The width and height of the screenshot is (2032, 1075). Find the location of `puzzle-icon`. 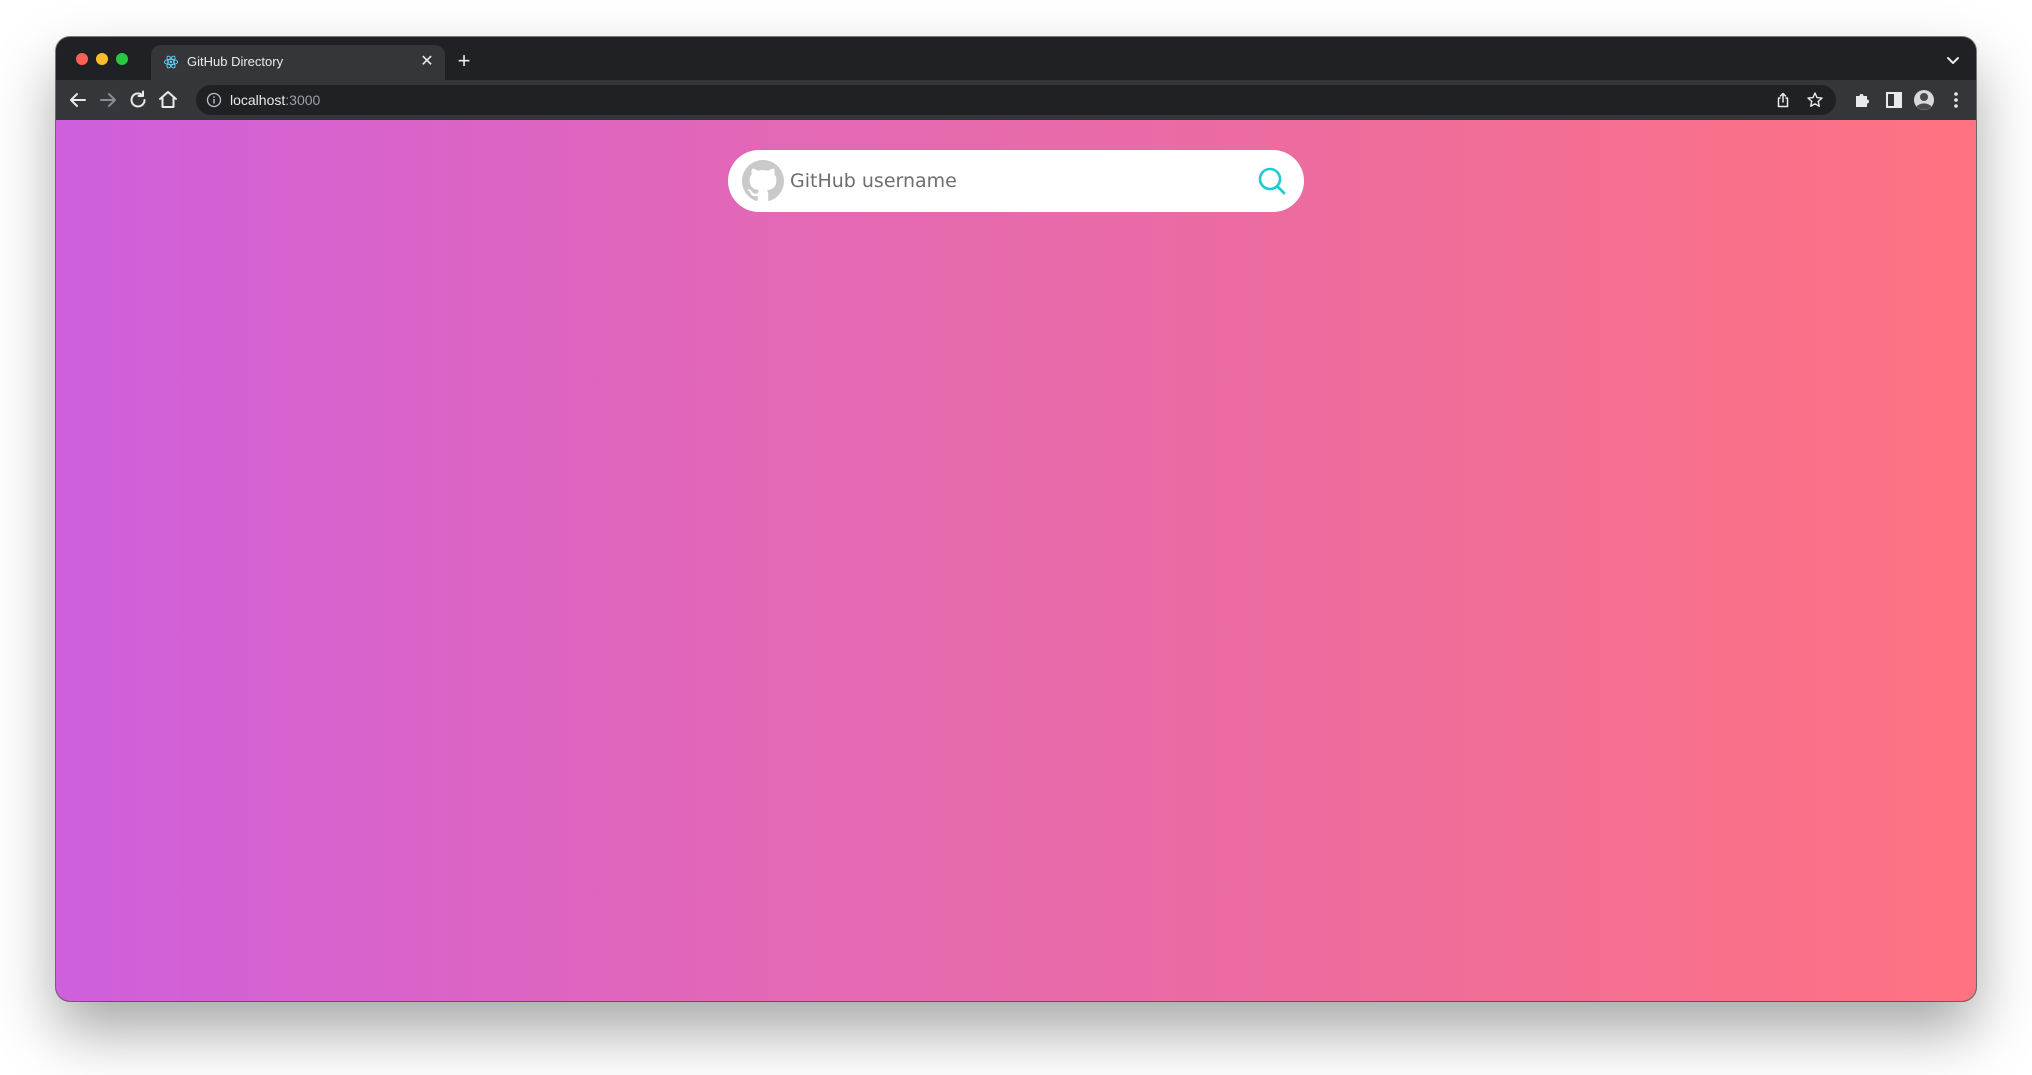

puzzle-icon is located at coordinates (1862, 100).